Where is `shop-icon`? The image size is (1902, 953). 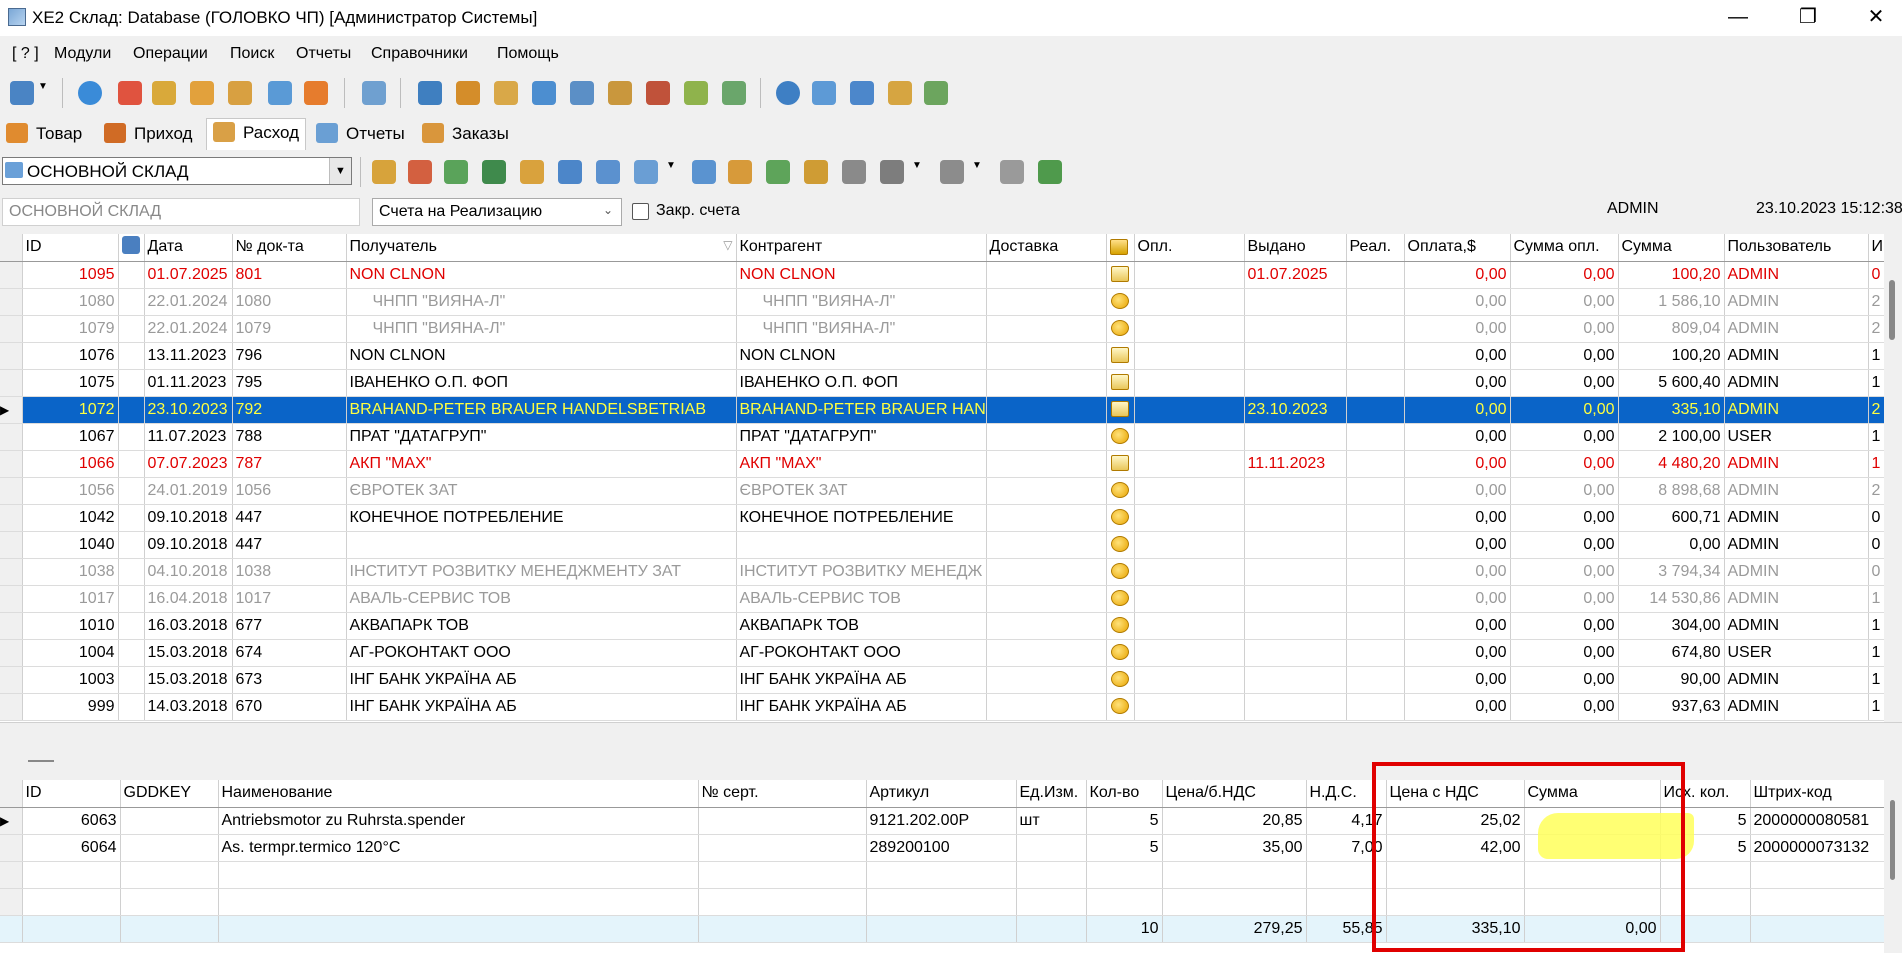 shop-icon is located at coordinates (544, 93).